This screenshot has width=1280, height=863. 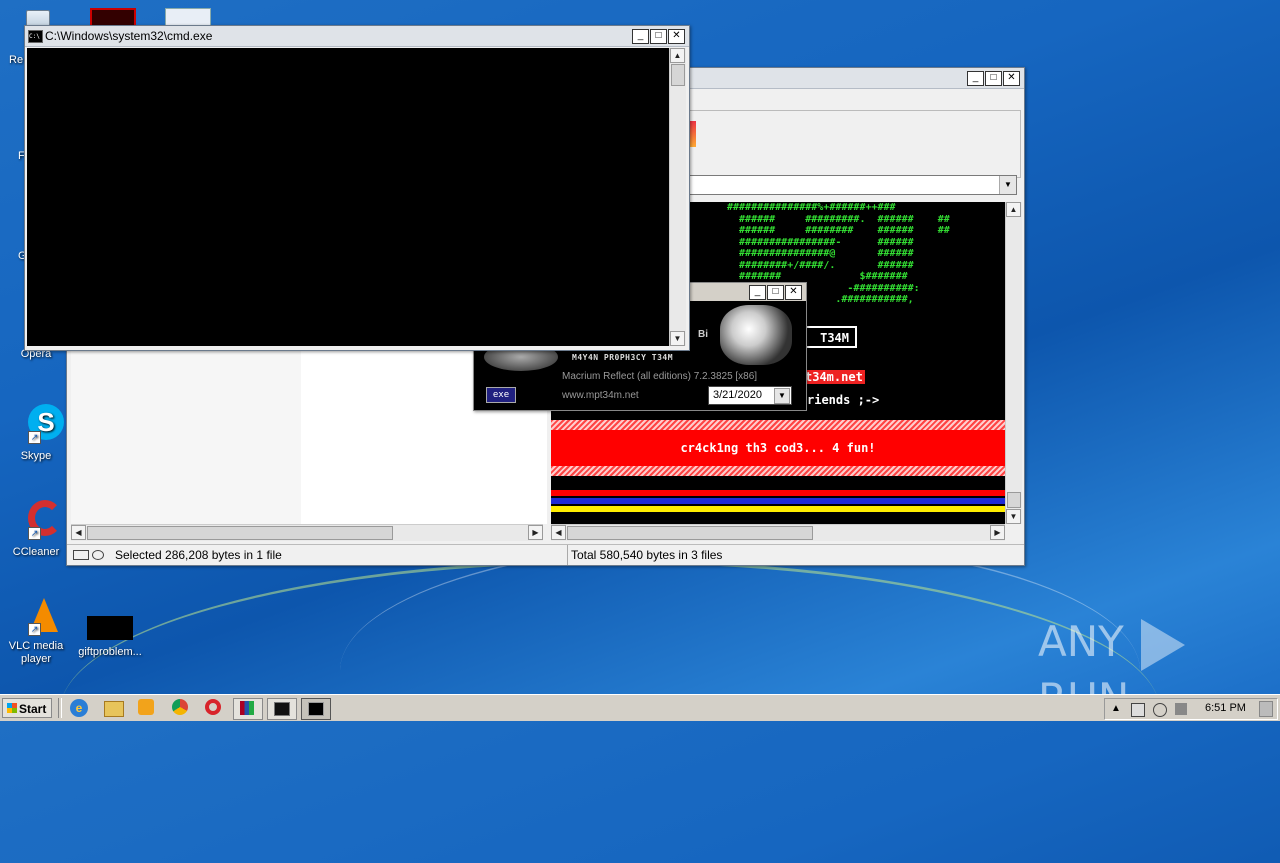 What do you see at coordinates (110, 628) in the screenshot?
I see `file-icon` at bounding box center [110, 628].